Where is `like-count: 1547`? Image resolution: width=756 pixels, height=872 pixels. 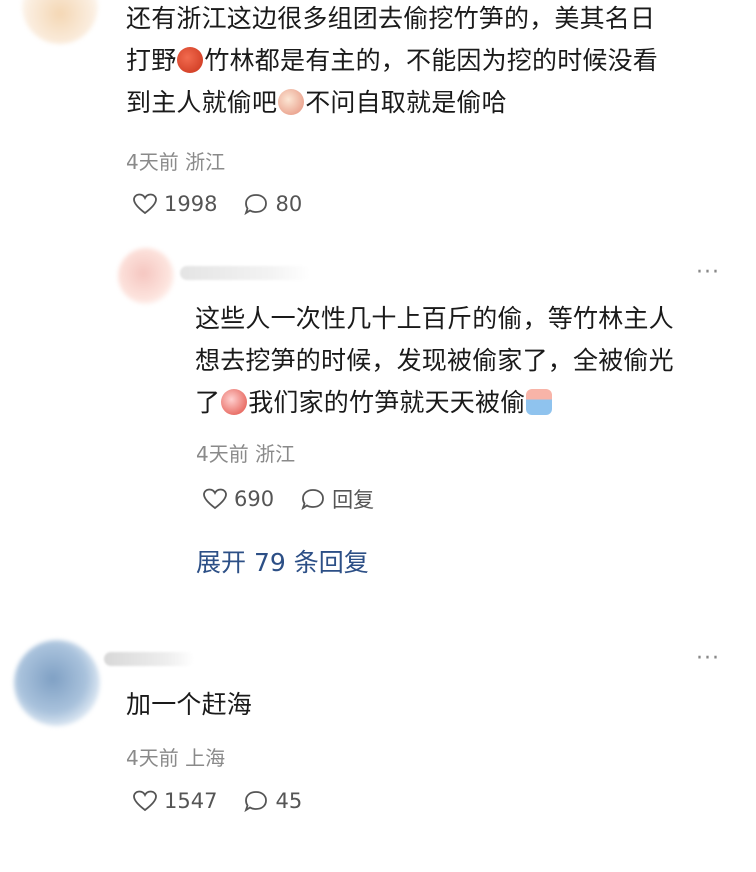 like-count: 1547 is located at coordinates (191, 801).